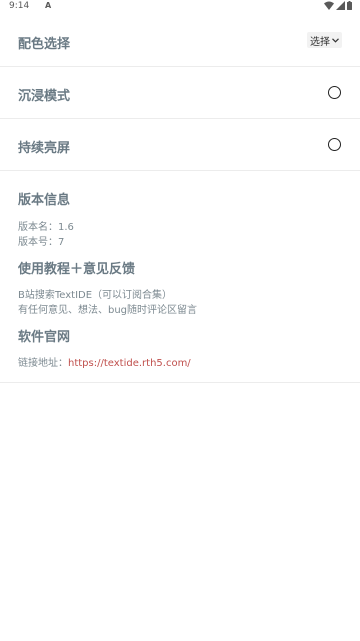 The width and height of the screenshot is (360, 641). I want to click on tutorial-line-1: B站搜索TextIDE（可以订阅合集）, so click(95, 295).